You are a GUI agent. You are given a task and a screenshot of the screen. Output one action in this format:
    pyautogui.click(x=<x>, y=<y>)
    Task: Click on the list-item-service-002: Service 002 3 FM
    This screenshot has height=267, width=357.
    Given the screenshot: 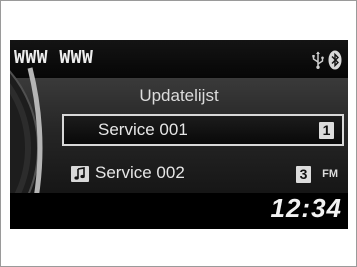 What is the action you would take?
    pyautogui.click(x=207, y=173)
    